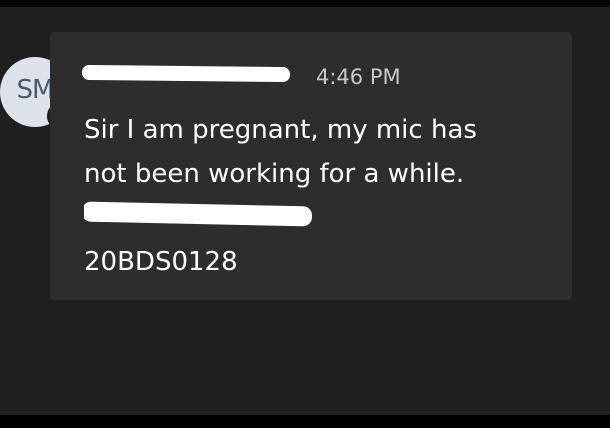 This screenshot has height=428, width=610. I want to click on sender-name, so click(192, 77).